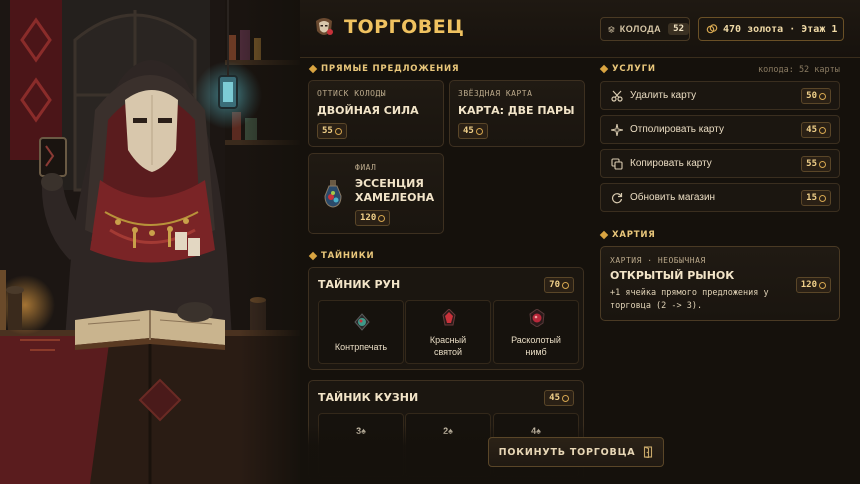 The width and height of the screenshot is (860, 484). I want to click on charter-name: ОТКРЫТЫЙ РЫНОК, so click(672, 275).